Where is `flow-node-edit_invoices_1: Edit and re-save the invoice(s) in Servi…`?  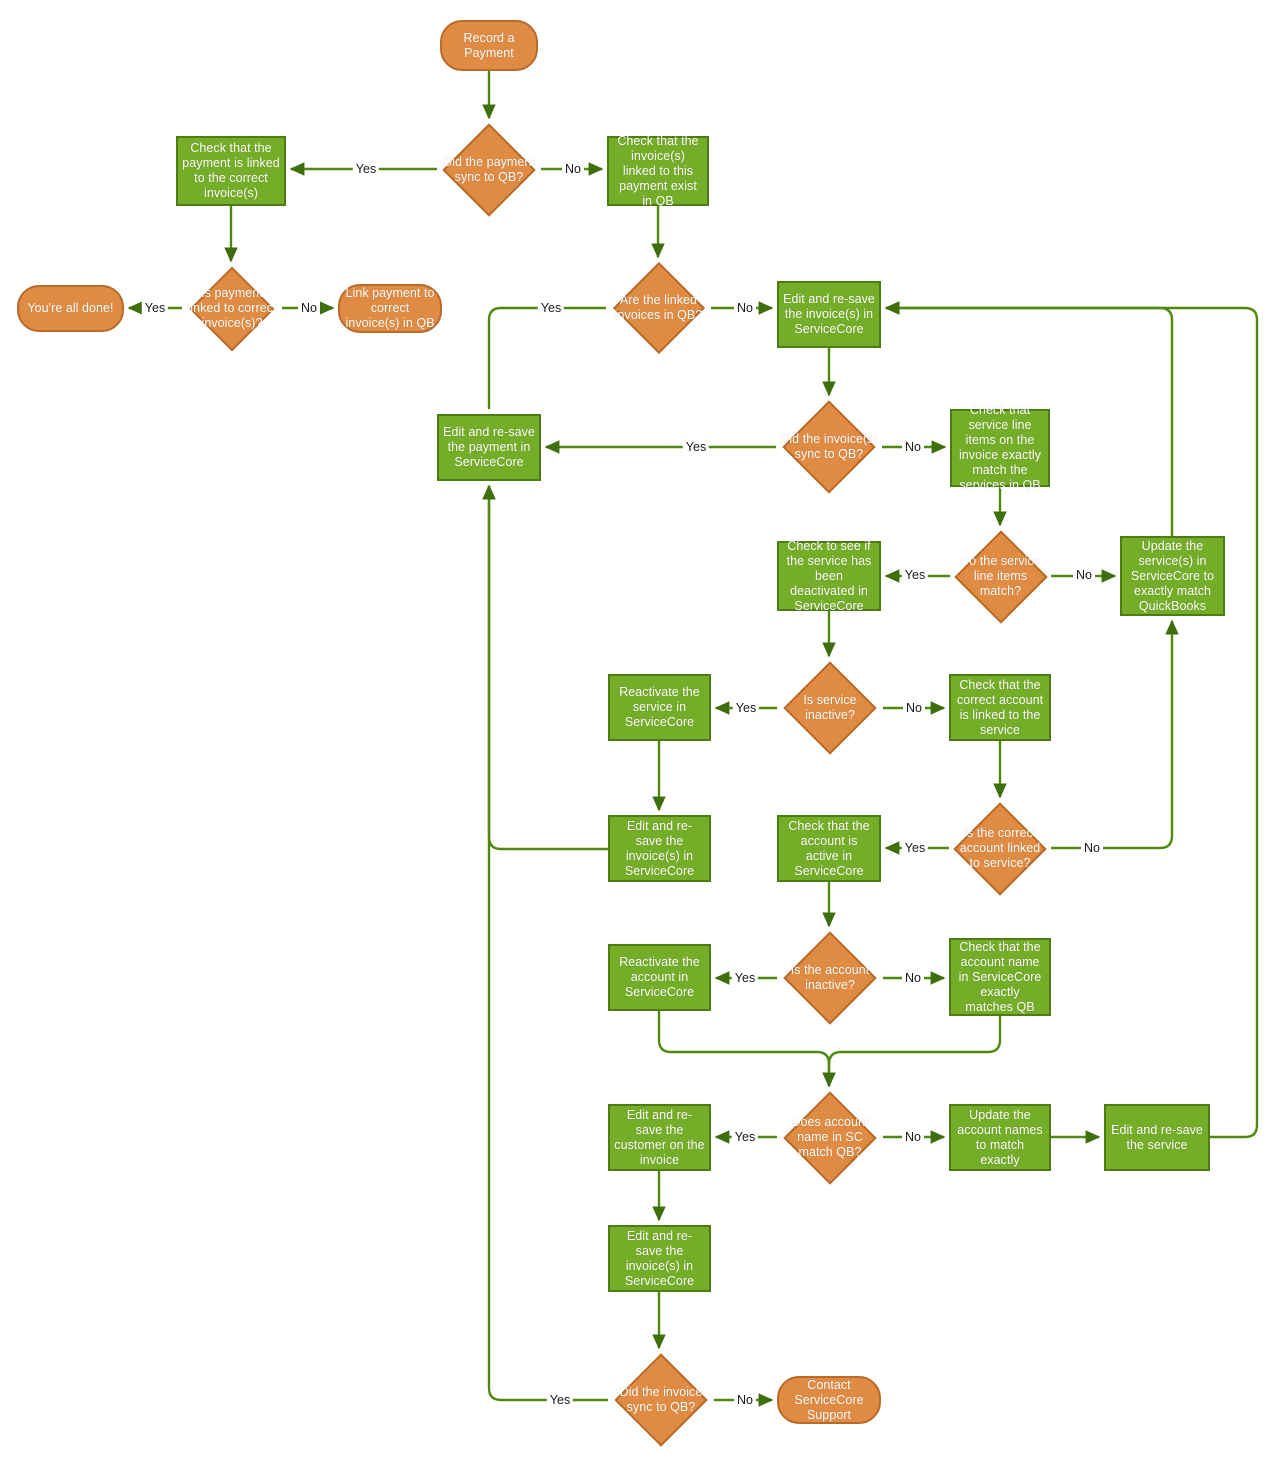 flow-node-edit_invoices_1: Edit and re-save the invoice(s) in Servi… is located at coordinates (829, 314).